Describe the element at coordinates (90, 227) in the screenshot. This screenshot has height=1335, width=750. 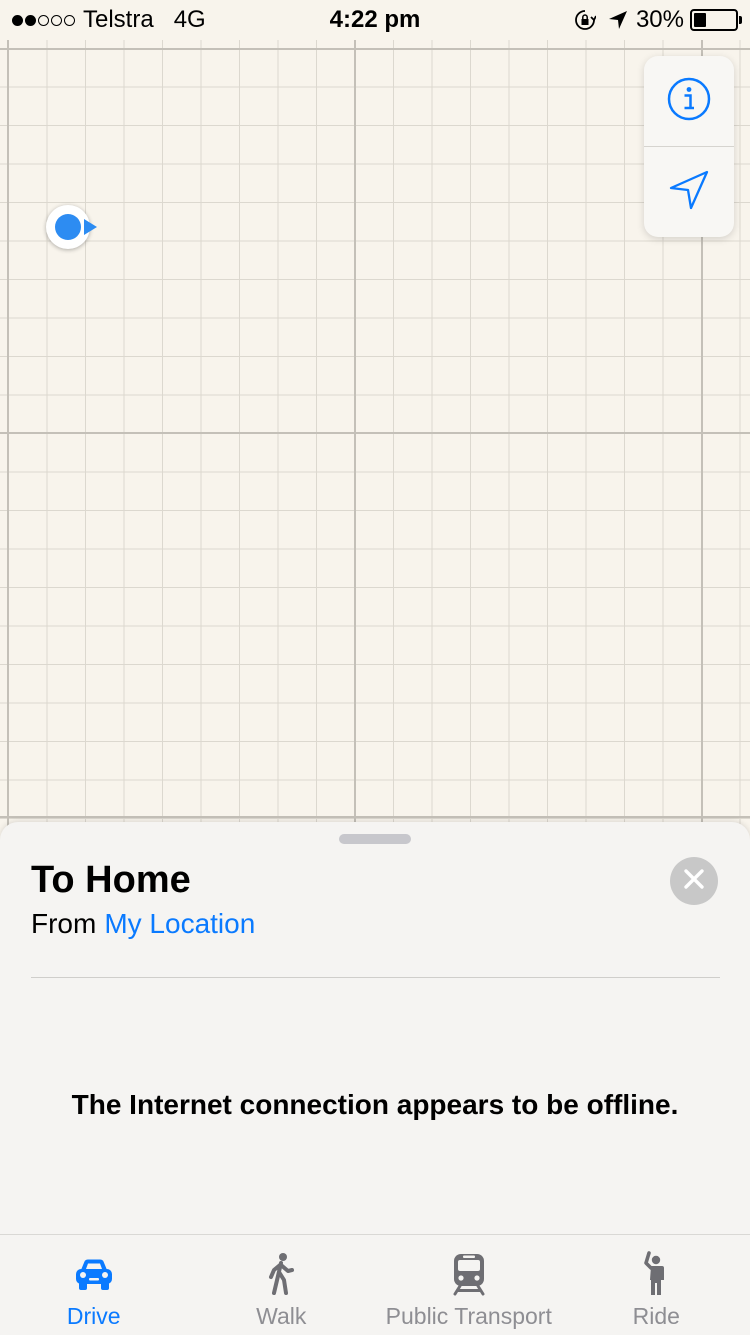
I see `heading-indicator` at that location.